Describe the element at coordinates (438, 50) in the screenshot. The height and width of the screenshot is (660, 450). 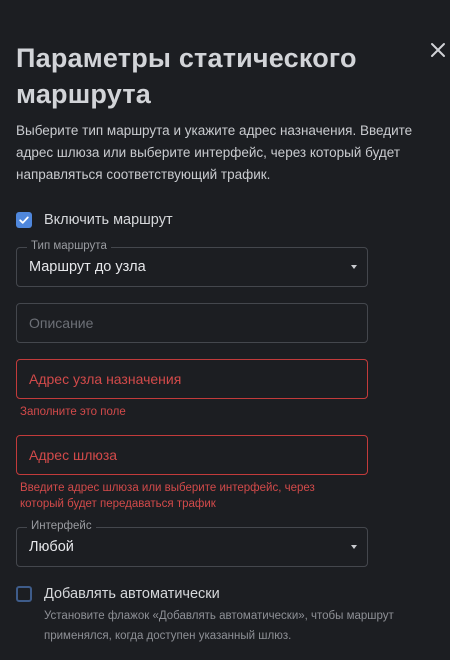
I see `close-icon` at that location.